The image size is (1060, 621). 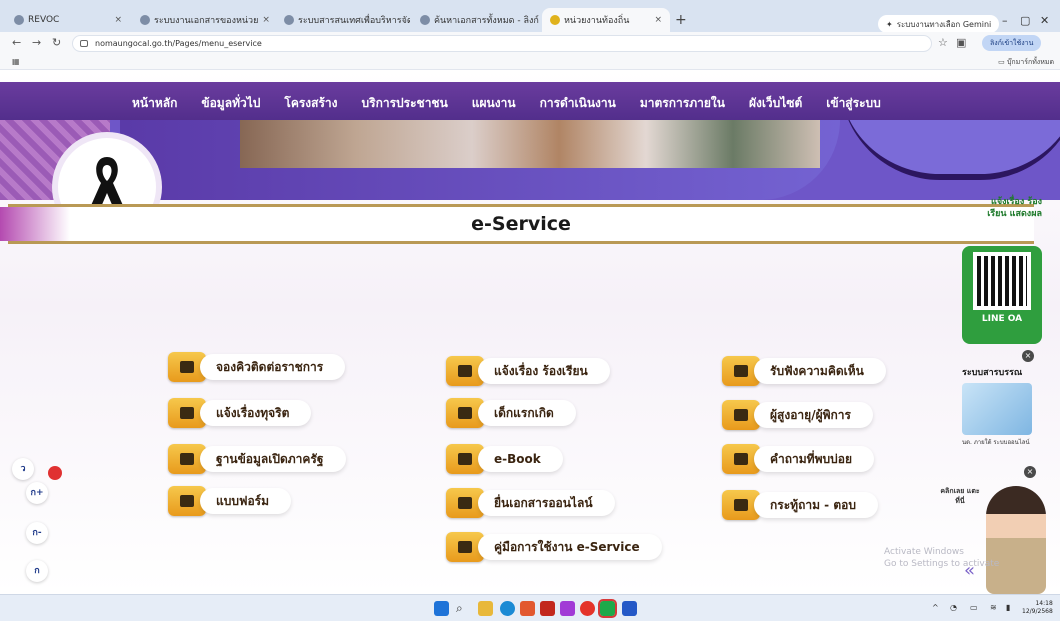 What do you see at coordinates (23, 469) in the screenshot?
I see `contrast-button: ว` at bounding box center [23, 469].